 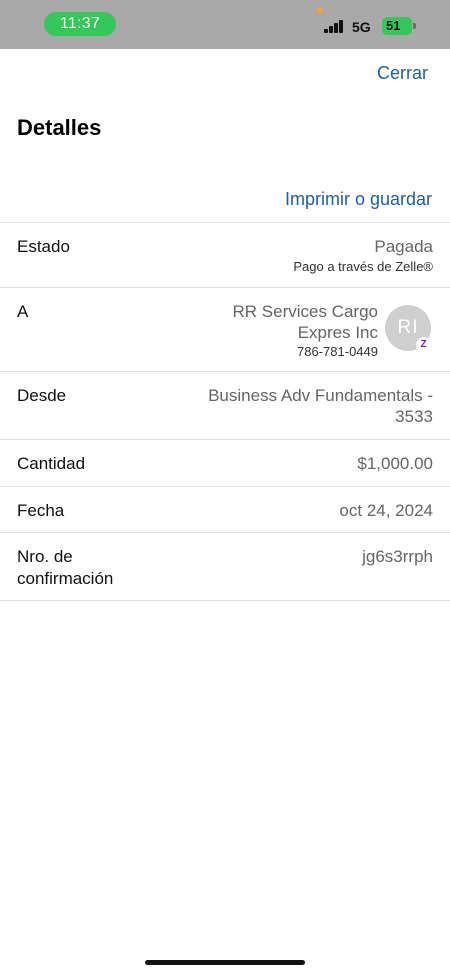 I want to click on status-label: Estado, so click(x=43, y=246).